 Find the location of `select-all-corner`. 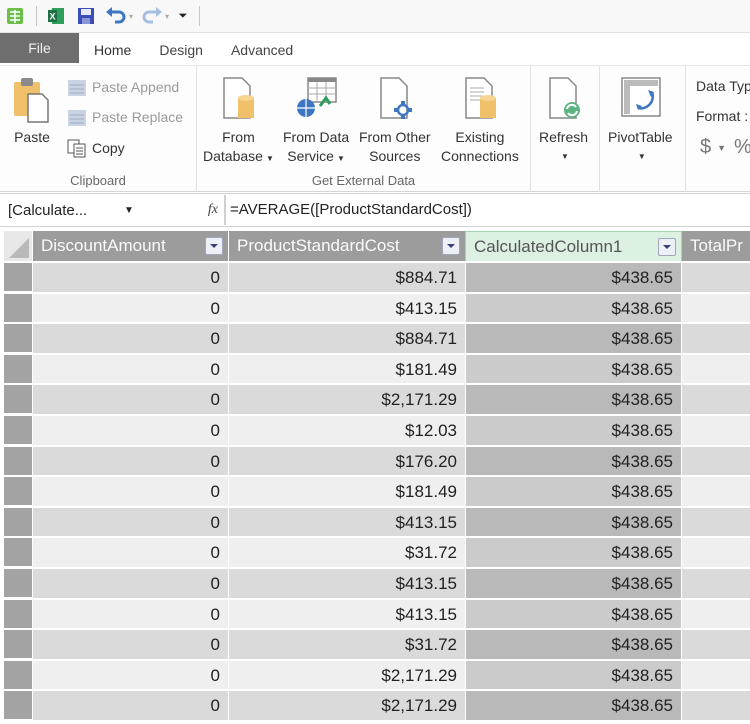

select-all-corner is located at coordinates (18, 246).